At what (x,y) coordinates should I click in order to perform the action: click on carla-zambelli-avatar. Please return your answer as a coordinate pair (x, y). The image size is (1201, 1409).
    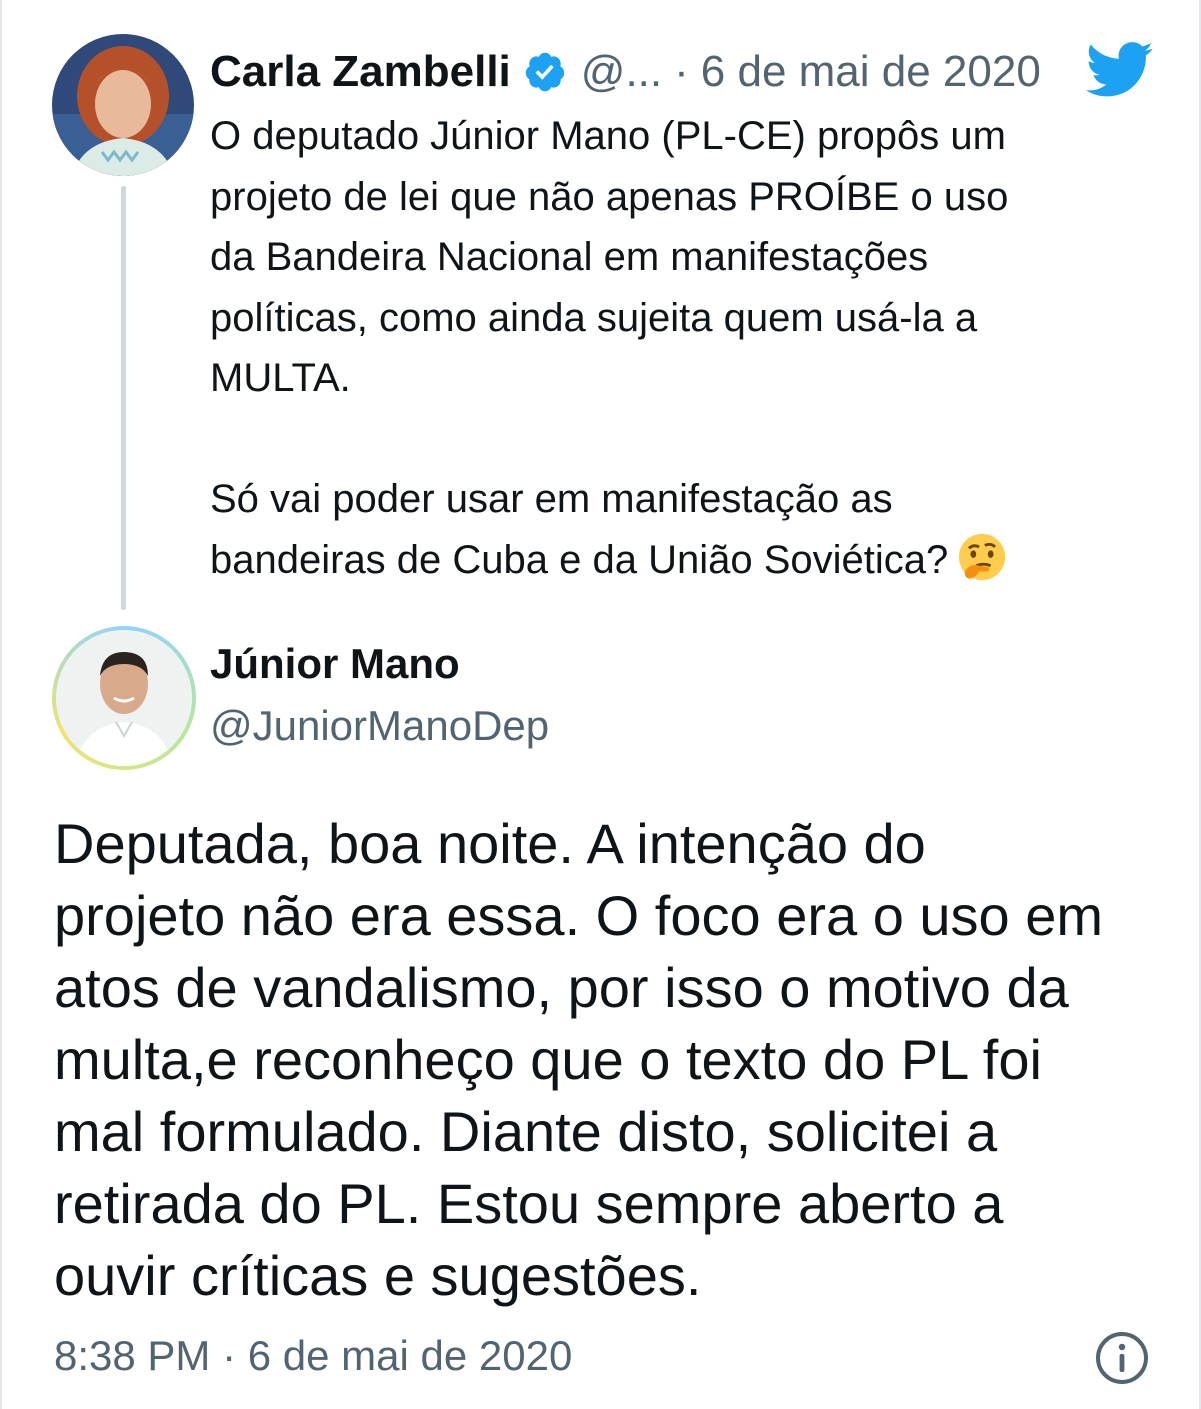
    Looking at the image, I should click on (123, 105).